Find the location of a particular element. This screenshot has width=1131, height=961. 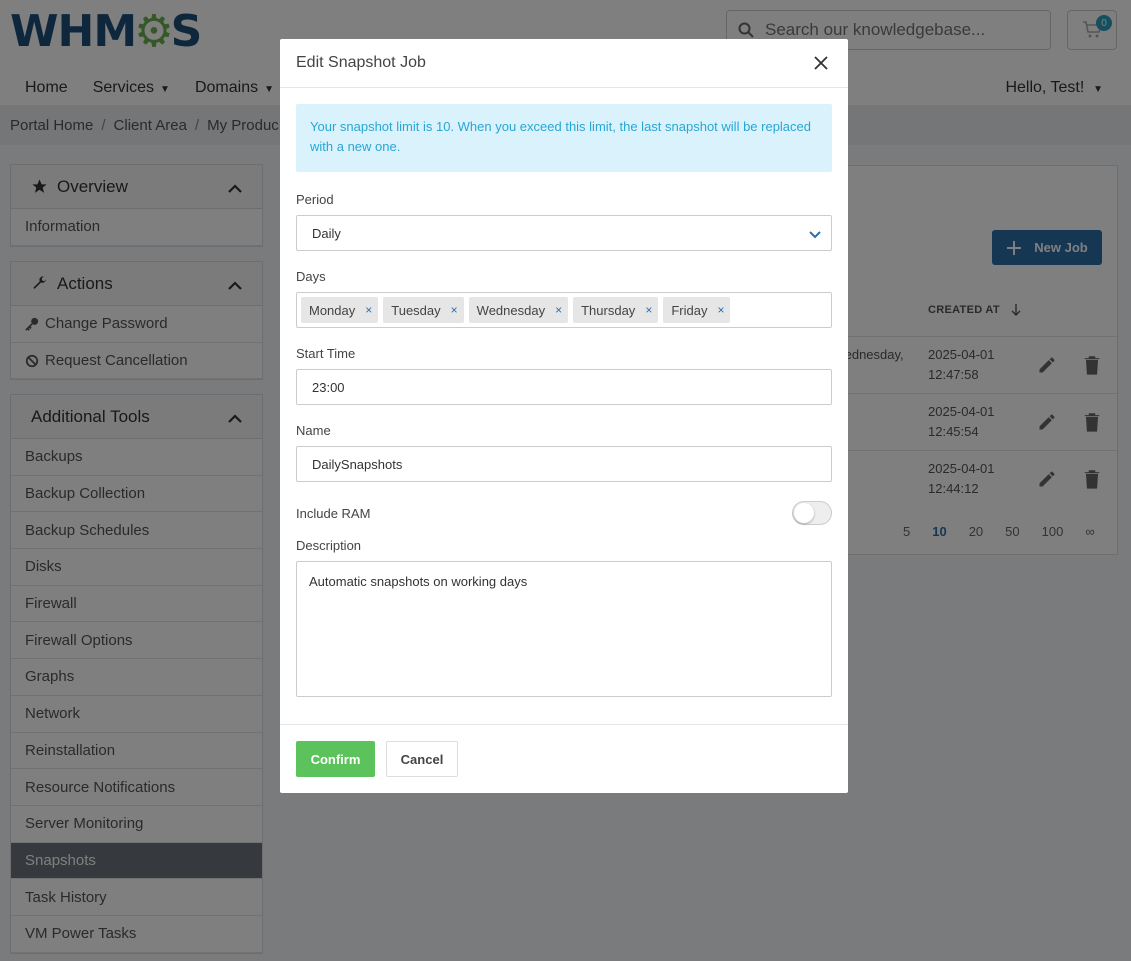

day-tag-monday: Monday × is located at coordinates (340, 310).